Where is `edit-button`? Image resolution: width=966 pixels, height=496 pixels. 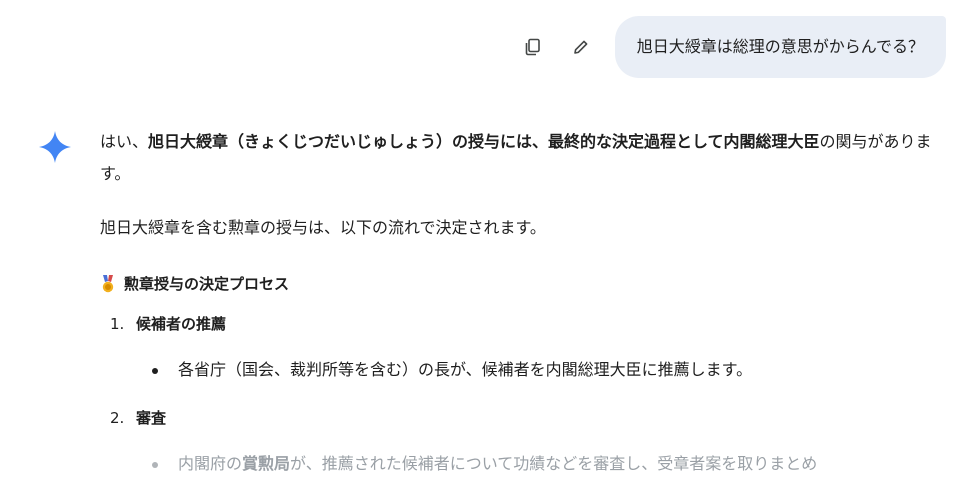 edit-button is located at coordinates (581, 47).